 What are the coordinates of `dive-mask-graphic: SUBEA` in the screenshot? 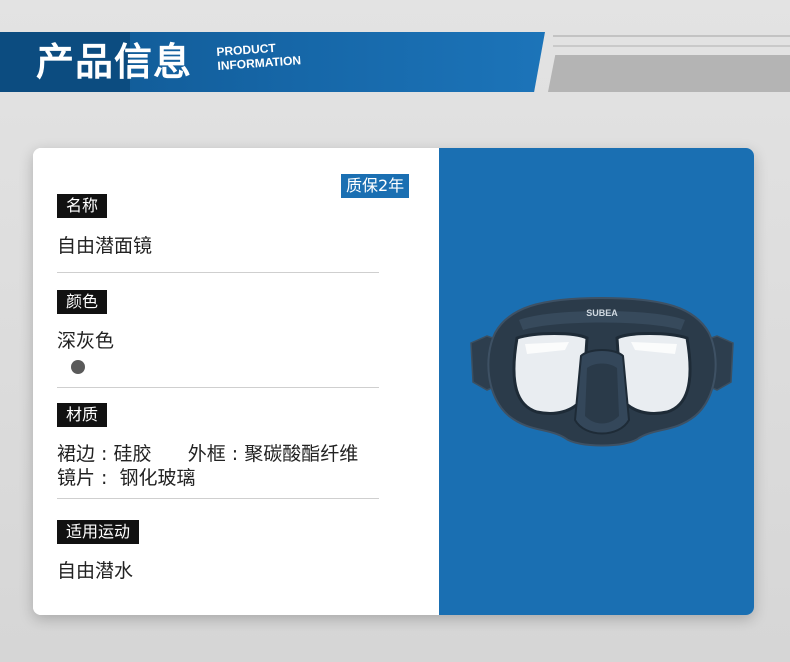 It's located at (602, 371).